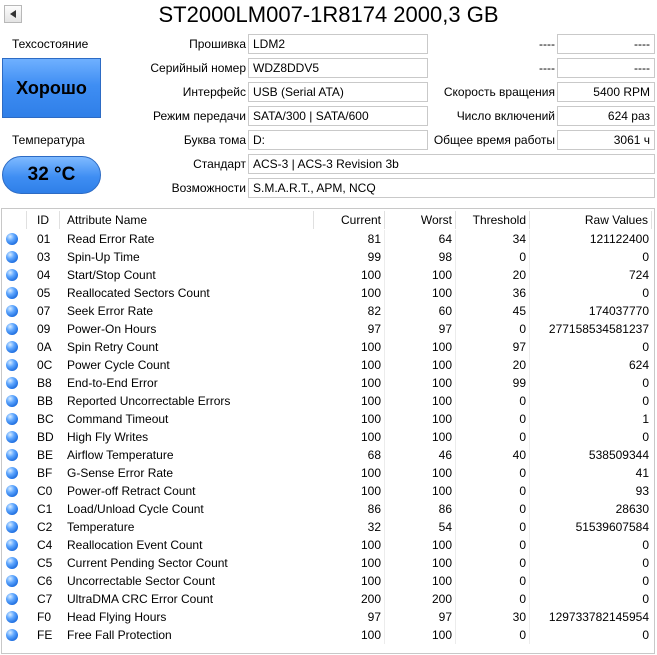 This screenshot has width=657, height=655. I want to click on row-raw-value: 174037770, so click(618, 311).